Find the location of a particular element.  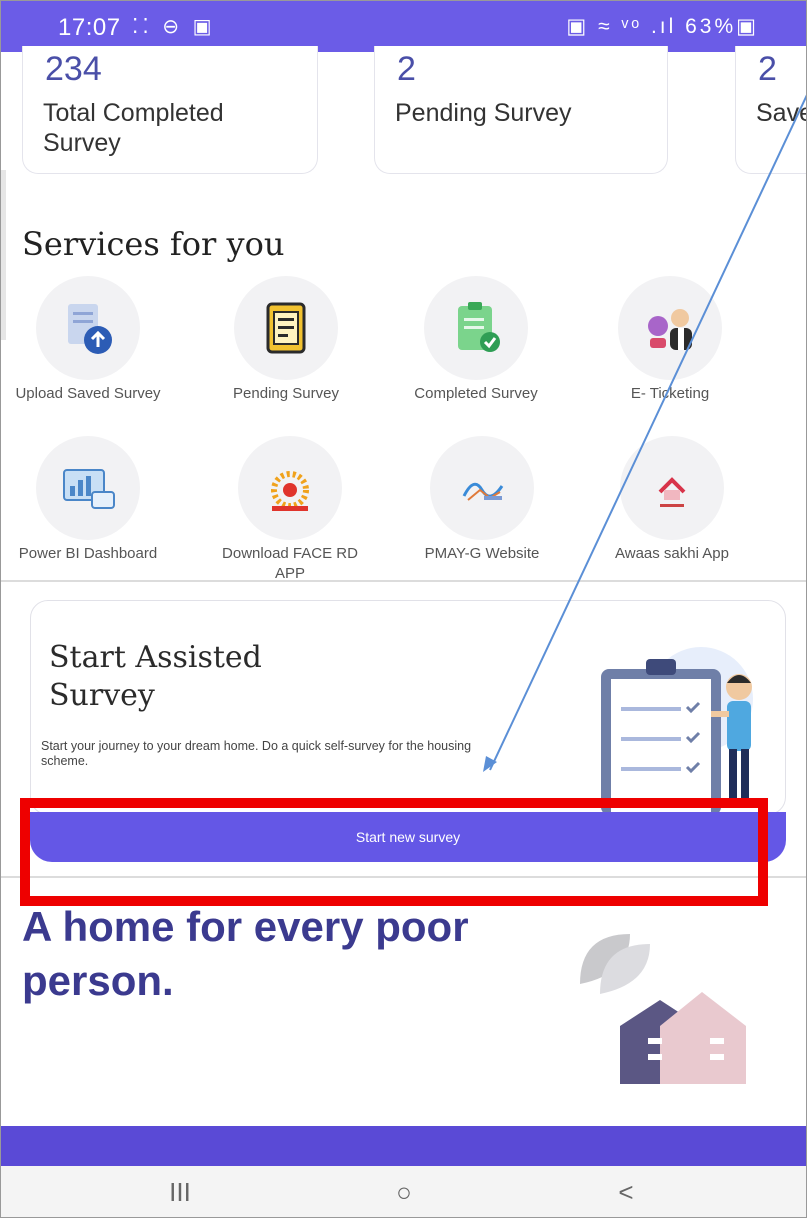

home-button: ○ is located at coordinates (404, 1192).